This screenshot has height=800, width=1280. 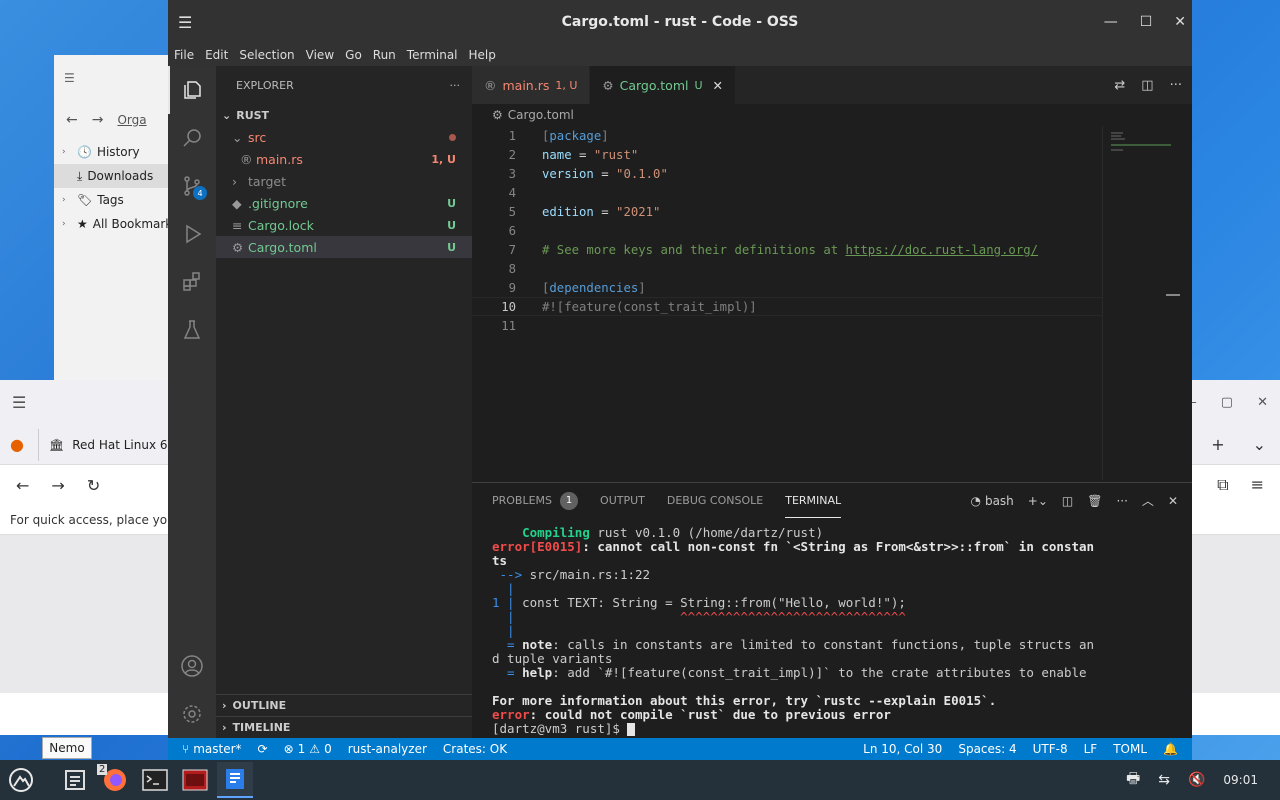 What do you see at coordinates (1050, 749) in the screenshot?
I see `encoding: UTF-8` at bounding box center [1050, 749].